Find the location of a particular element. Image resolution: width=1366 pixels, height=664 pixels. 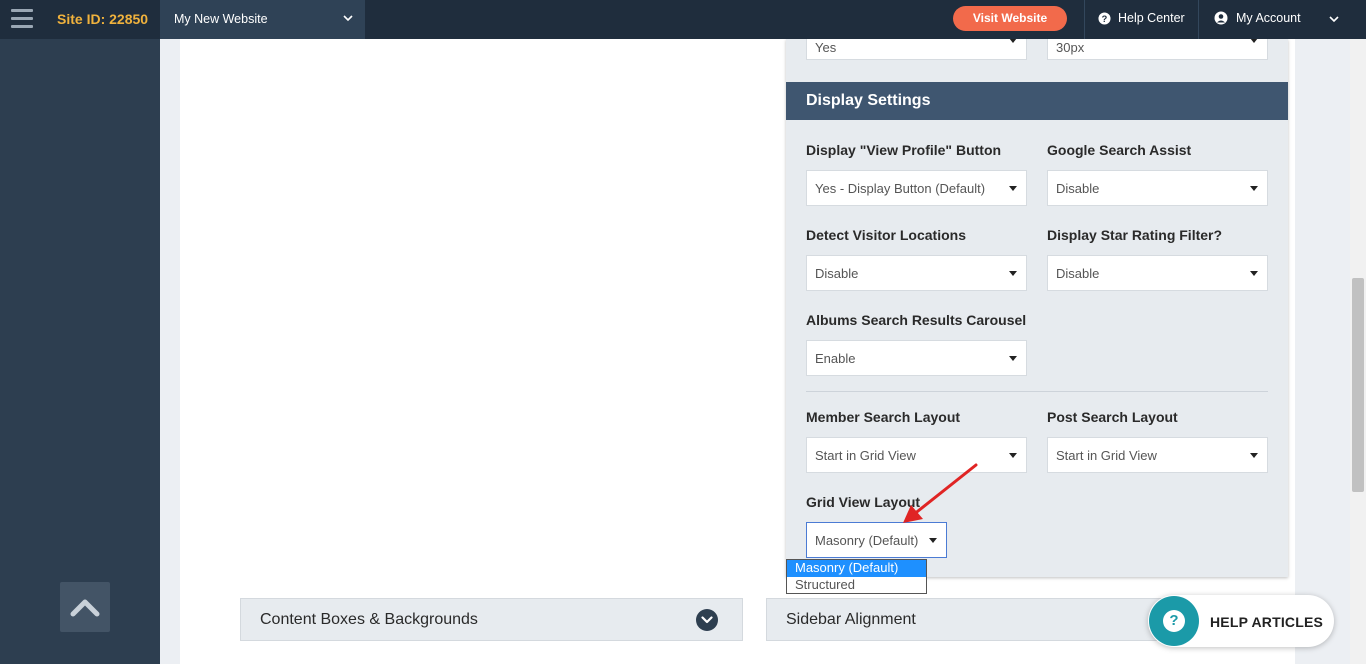

question-circle-icon: ? is located at coordinates (1104, 18).